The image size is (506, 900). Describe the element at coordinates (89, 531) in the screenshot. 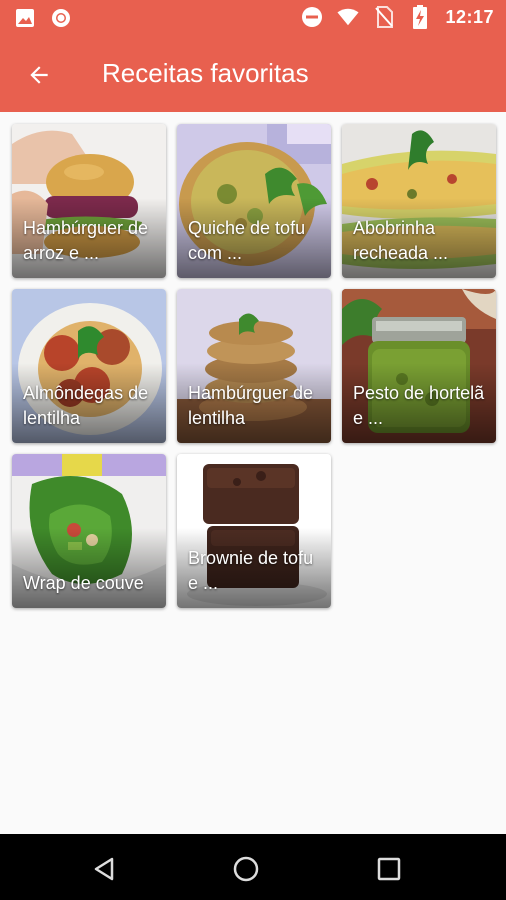

I see `recipe-card-wrap-couve: Wrap de couve` at that location.